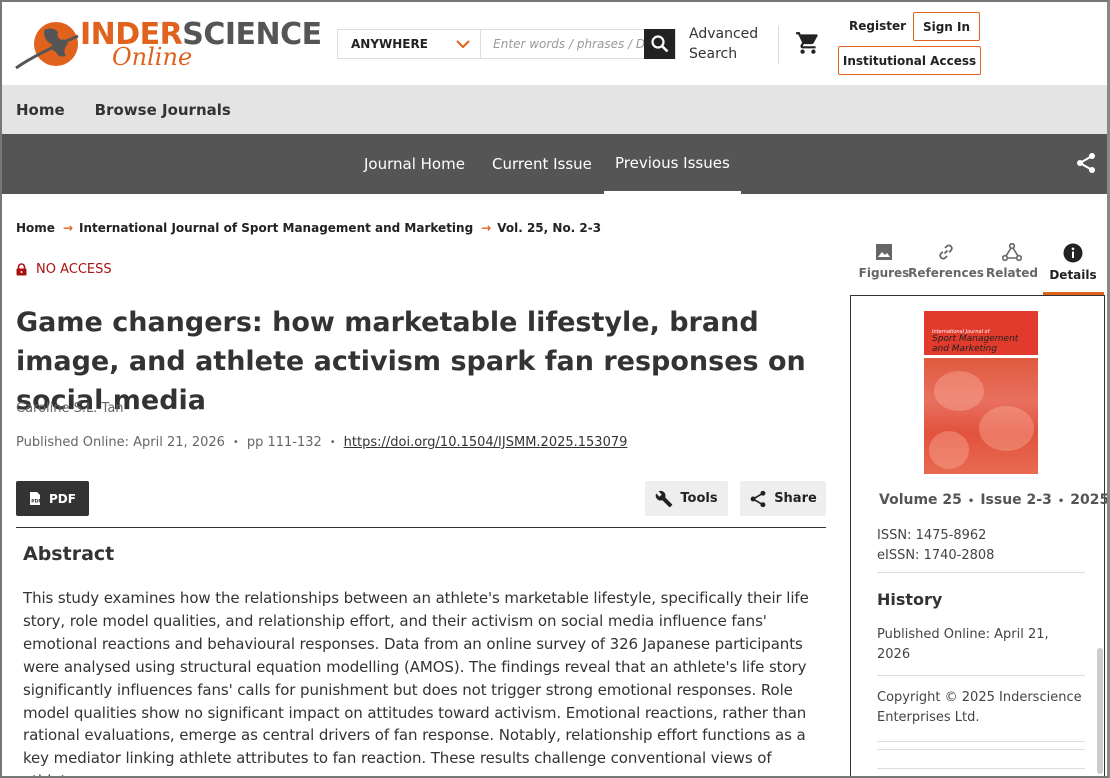  Describe the element at coordinates (21, 269) in the screenshot. I see `lock-icon` at that location.